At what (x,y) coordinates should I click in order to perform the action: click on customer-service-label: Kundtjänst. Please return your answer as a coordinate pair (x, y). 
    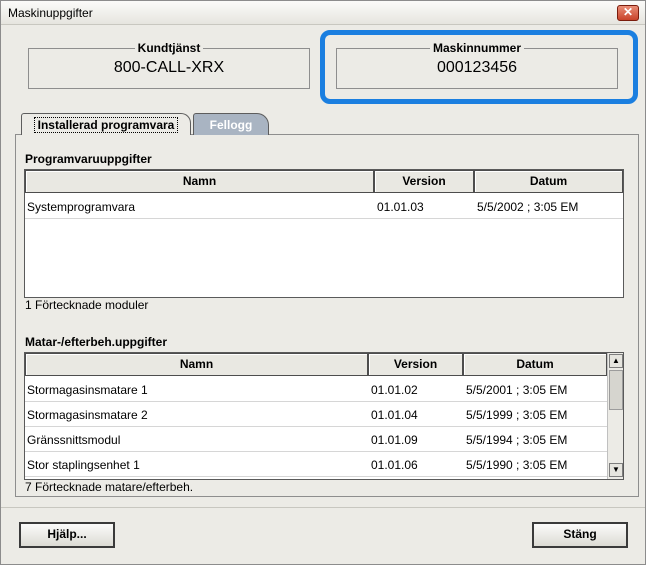
    Looking at the image, I should click on (169, 48).